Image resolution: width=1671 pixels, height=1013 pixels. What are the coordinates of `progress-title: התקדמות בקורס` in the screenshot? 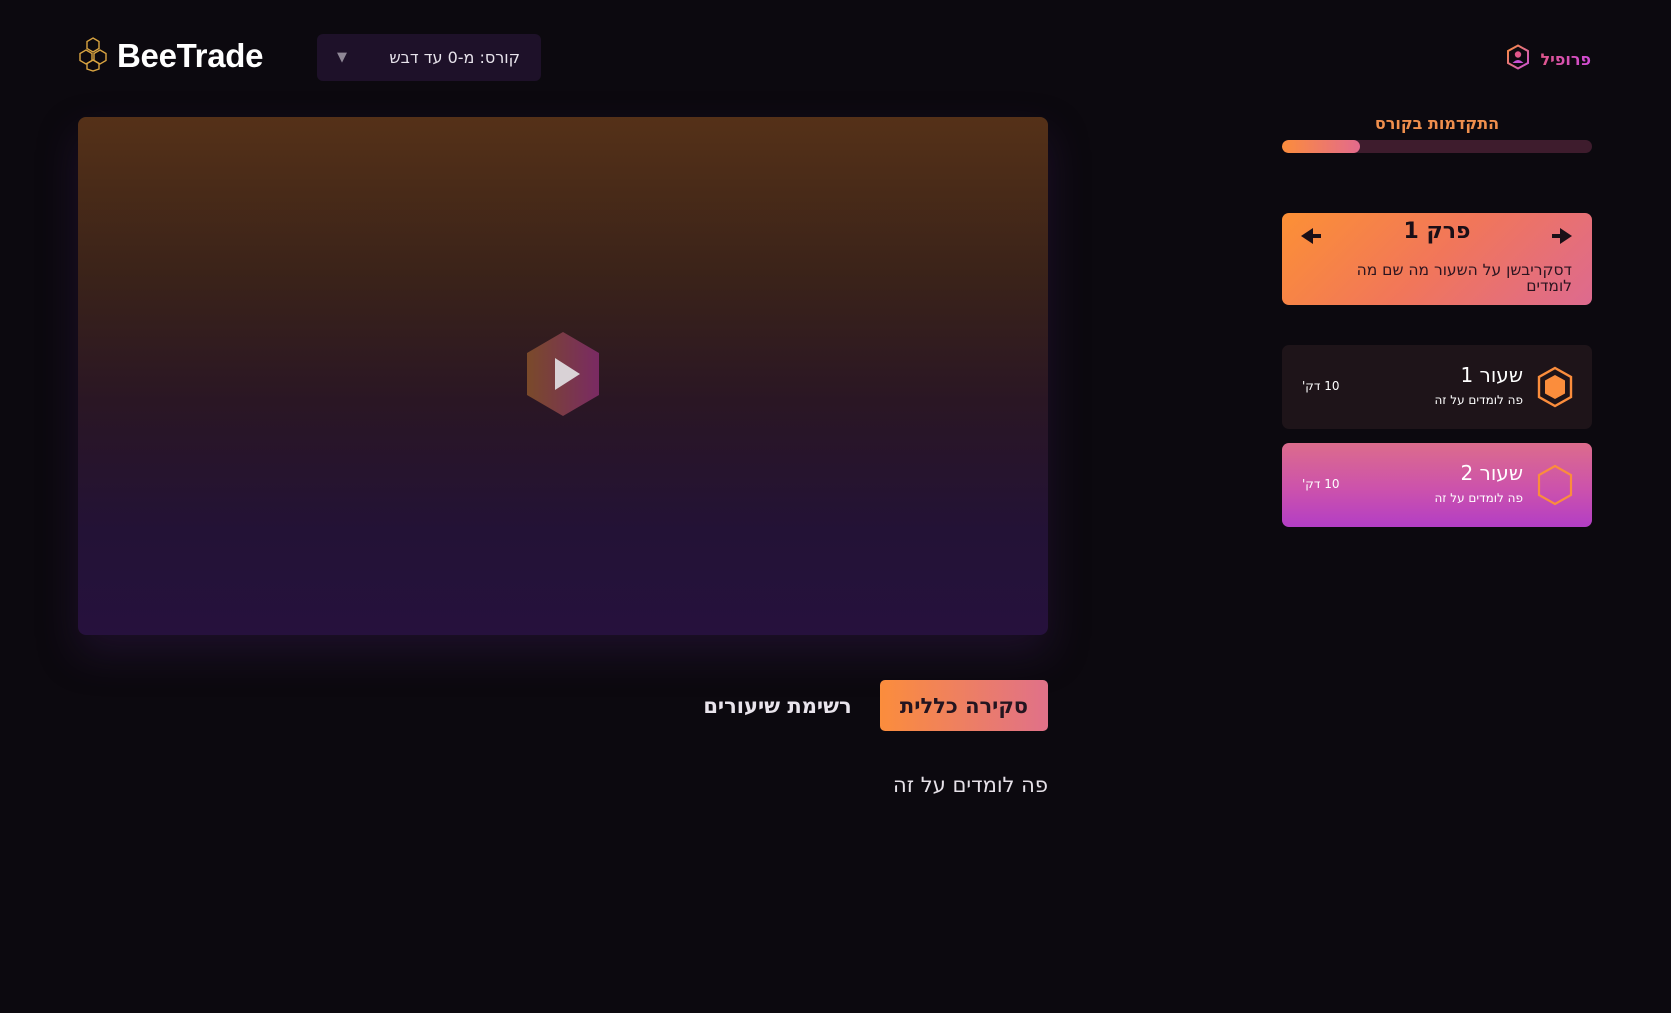 It's located at (1437, 123).